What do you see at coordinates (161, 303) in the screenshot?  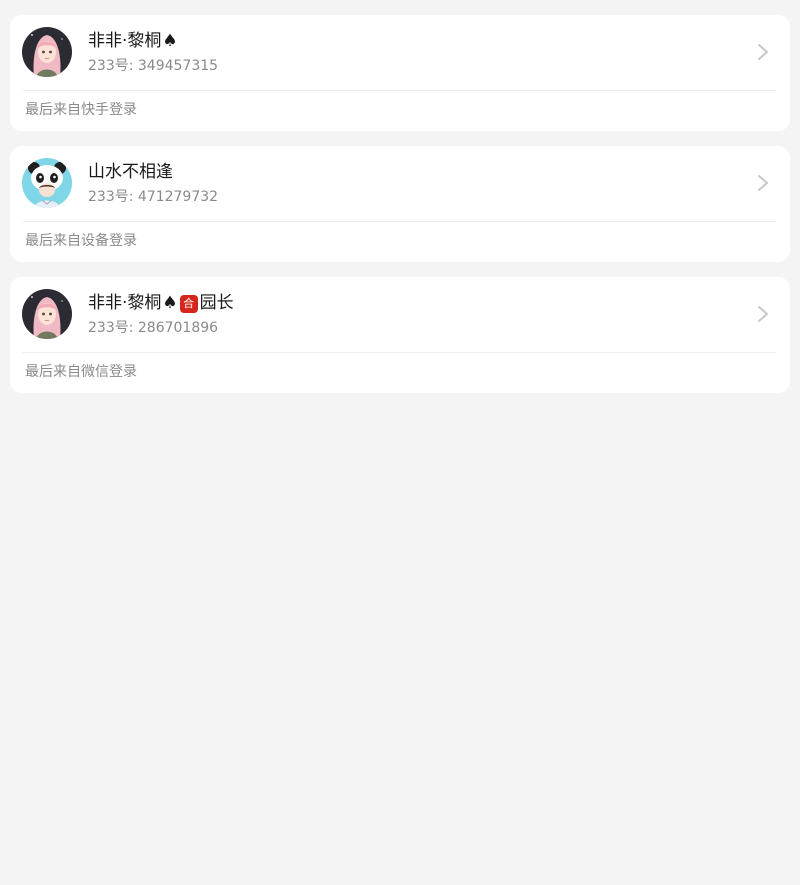 I see `account-name: 非非·黎桐♠ 合园长` at bounding box center [161, 303].